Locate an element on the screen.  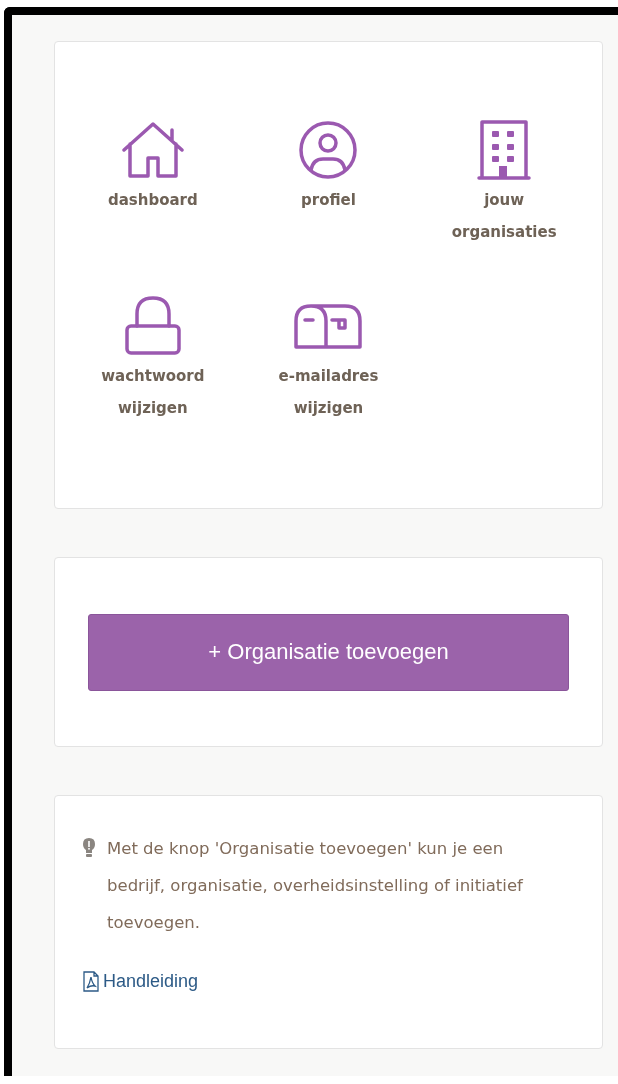
tile-label: dashboard is located at coordinates (152, 200).